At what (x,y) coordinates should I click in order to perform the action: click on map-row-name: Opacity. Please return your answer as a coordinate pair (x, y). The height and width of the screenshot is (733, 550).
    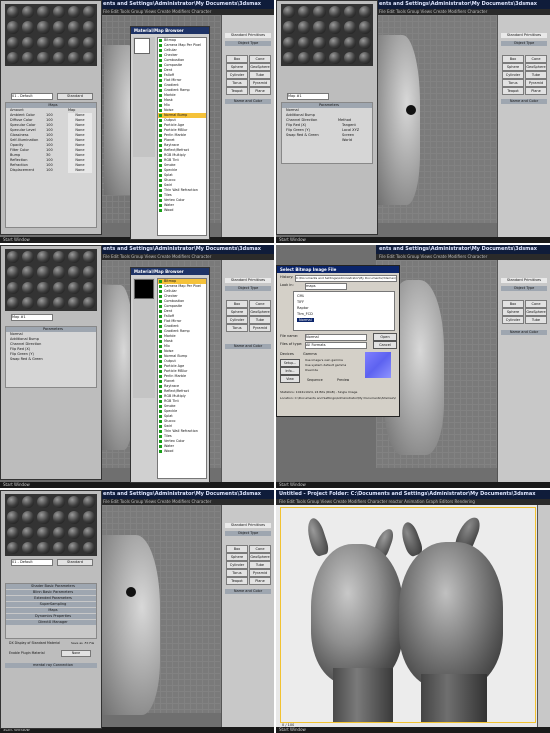
    Looking at the image, I should click on (16, 145).